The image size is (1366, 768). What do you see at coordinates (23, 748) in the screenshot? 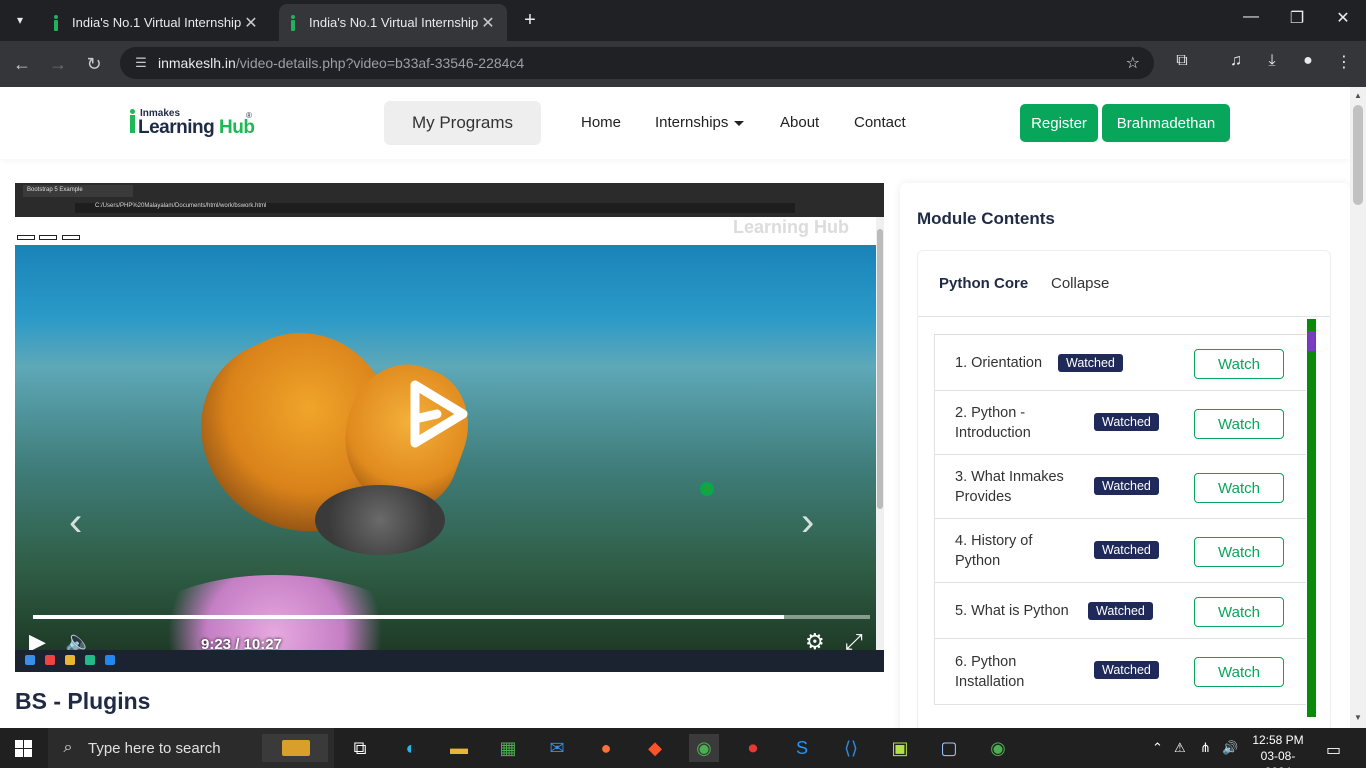
I see `windows-start-icon` at bounding box center [23, 748].